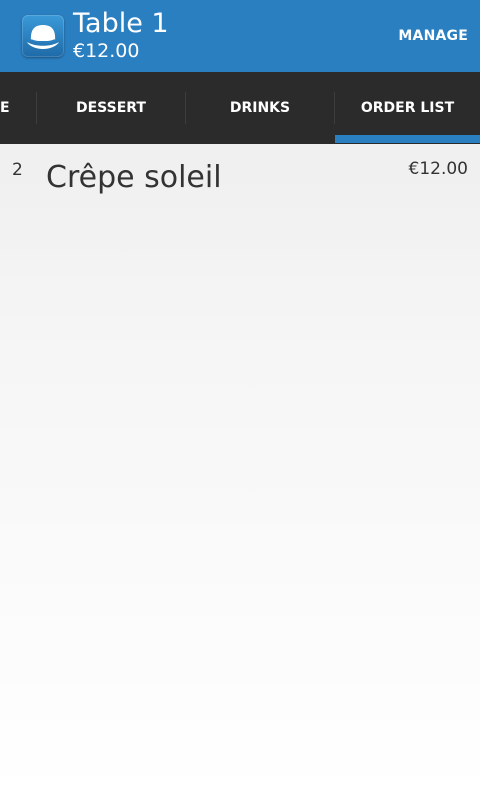  What do you see at coordinates (5, 108) in the screenshot?
I see `tab-label: E` at bounding box center [5, 108].